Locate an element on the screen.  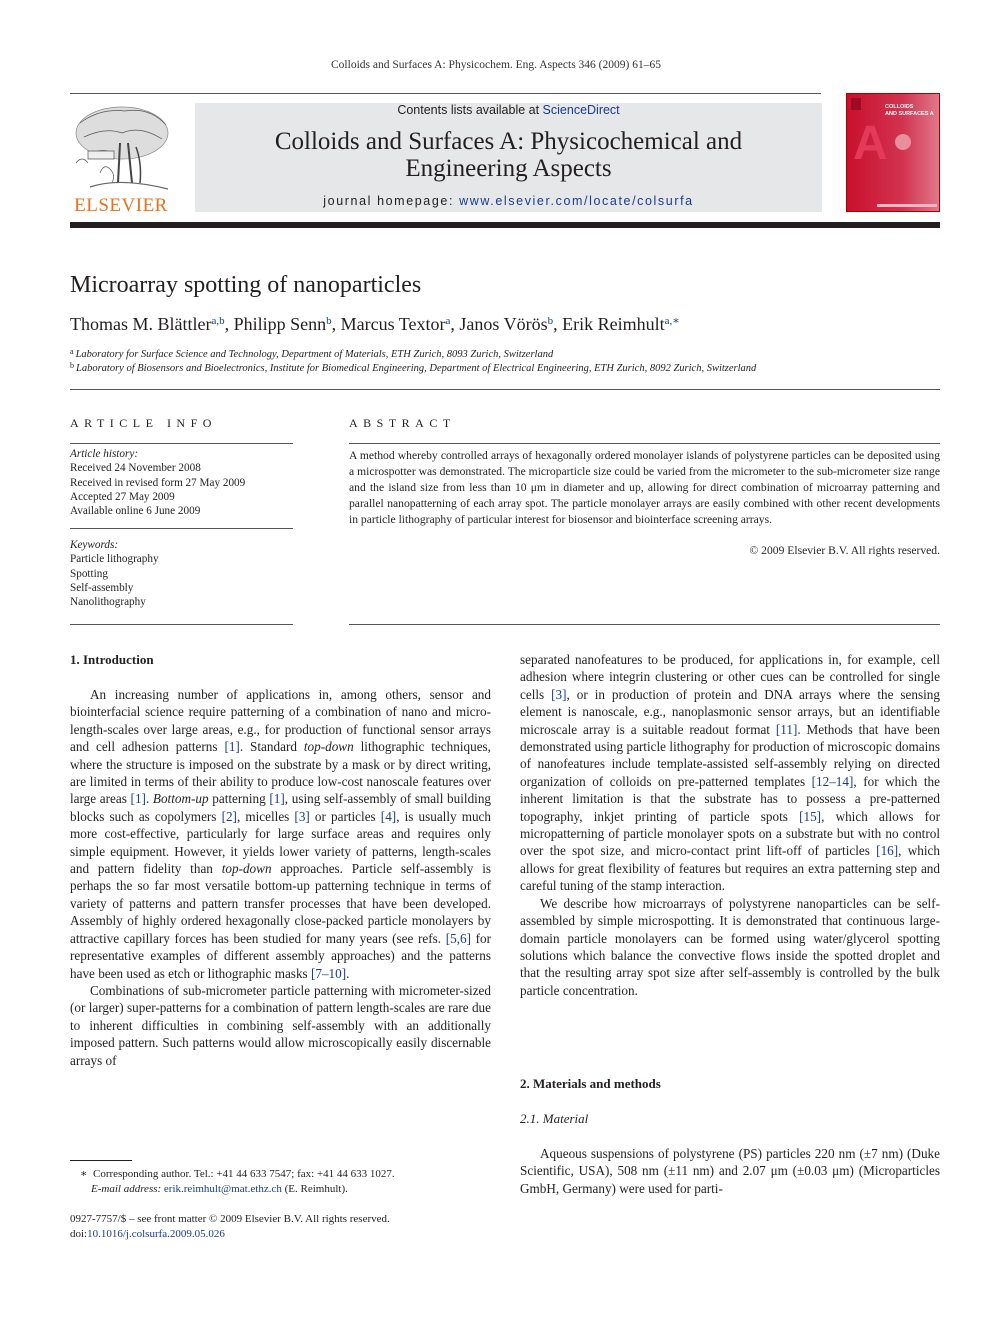
citation-link: [12–14] is located at coordinates (833, 781).